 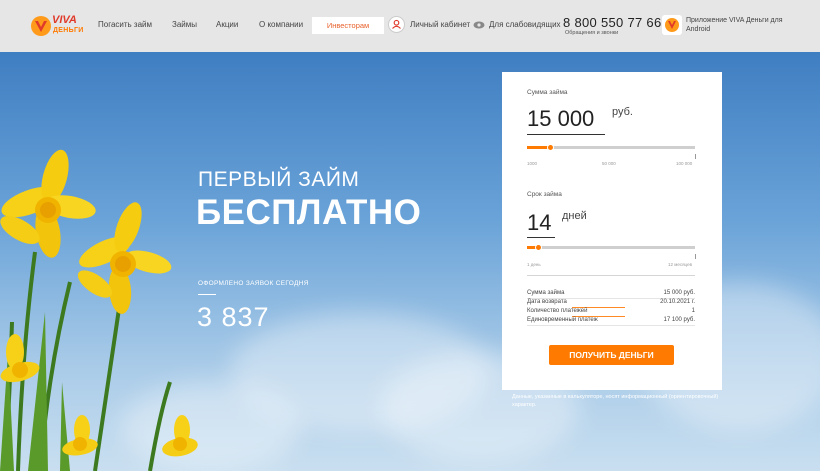 What do you see at coordinates (547, 92) in the screenshot?
I see `amount-label: Сумма займа` at bounding box center [547, 92].